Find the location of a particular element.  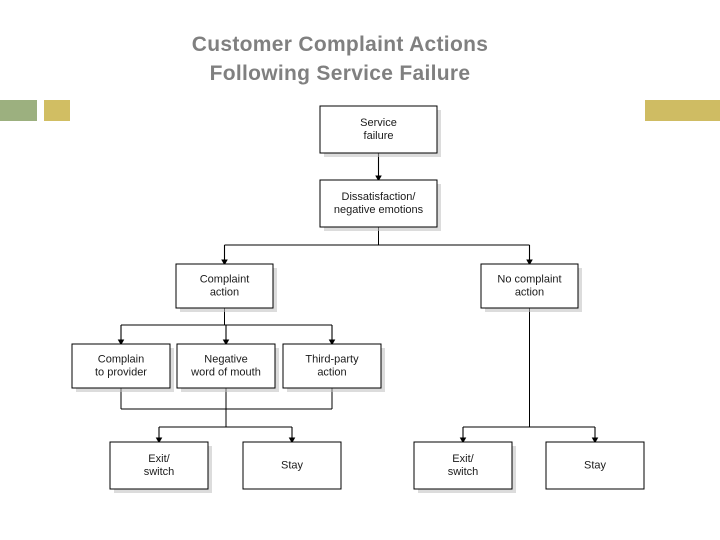

flow-node-exit-switch-left: Exit/switch is located at coordinates (159, 465).